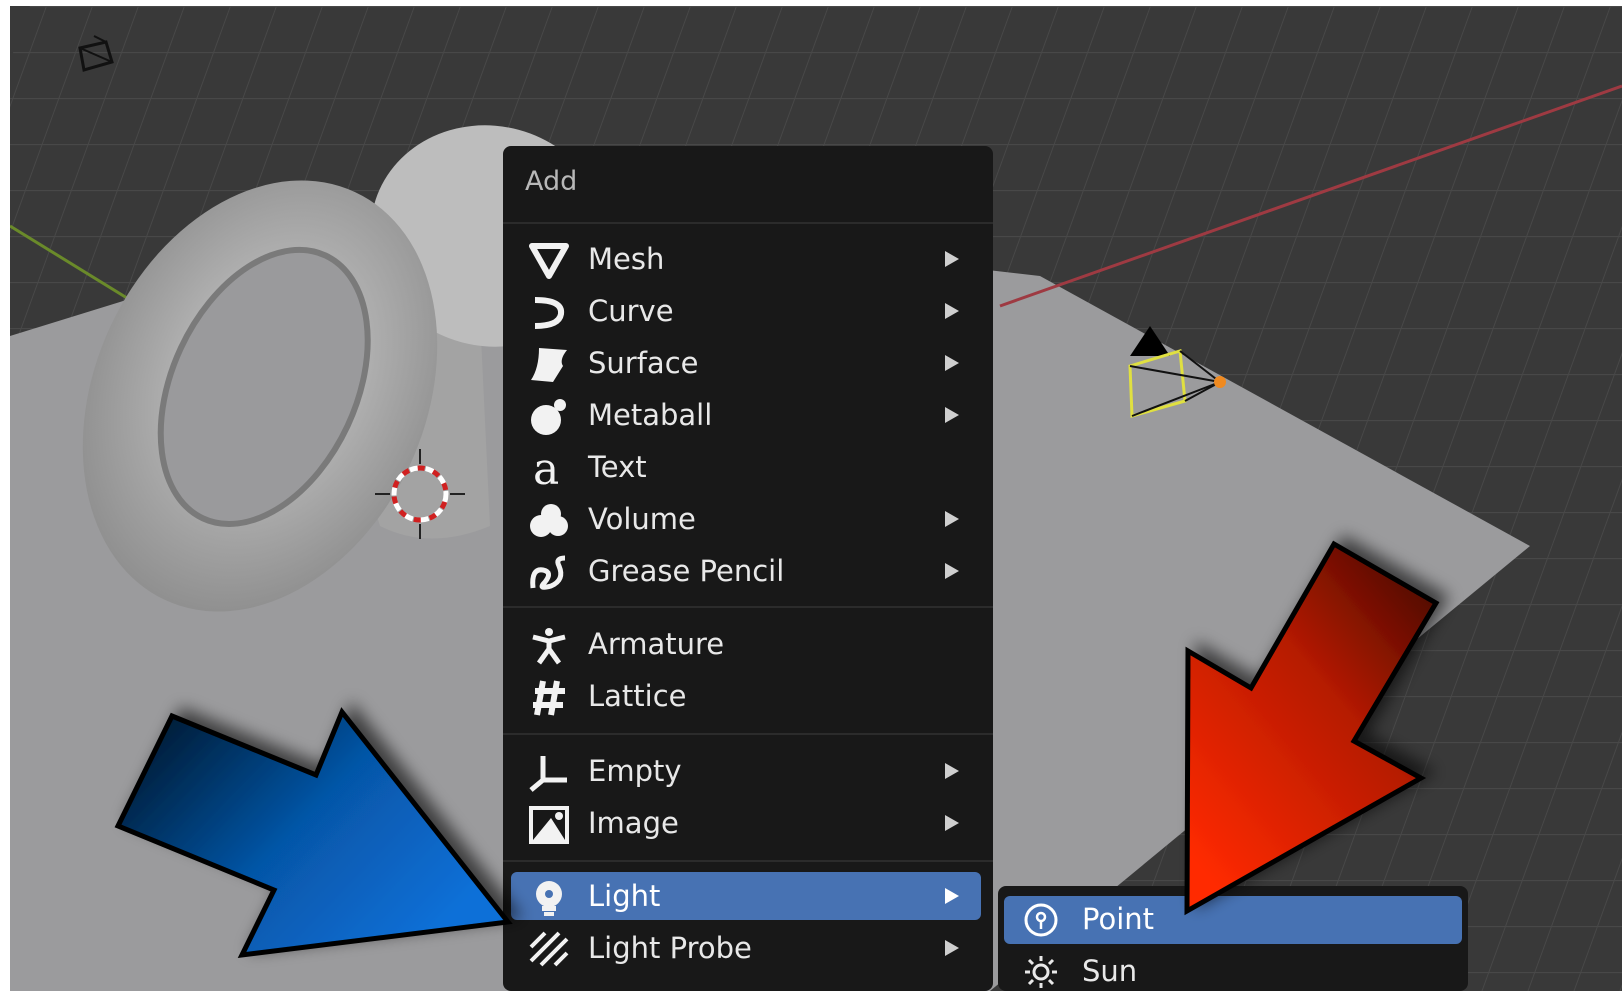 The image size is (1622, 991). What do you see at coordinates (549, 313) in the screenshot?
I see `curve-icon` at bounding box center [549, 313].